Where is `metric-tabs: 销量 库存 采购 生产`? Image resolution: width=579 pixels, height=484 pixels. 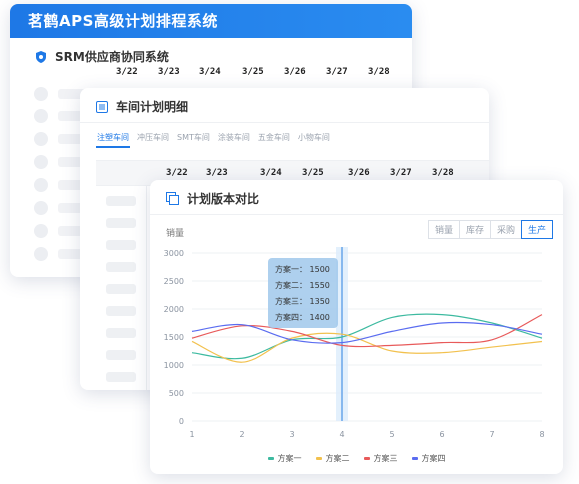 metric-tabs: 销量 库存 采购 生产 is located at coordinates (490, 229).